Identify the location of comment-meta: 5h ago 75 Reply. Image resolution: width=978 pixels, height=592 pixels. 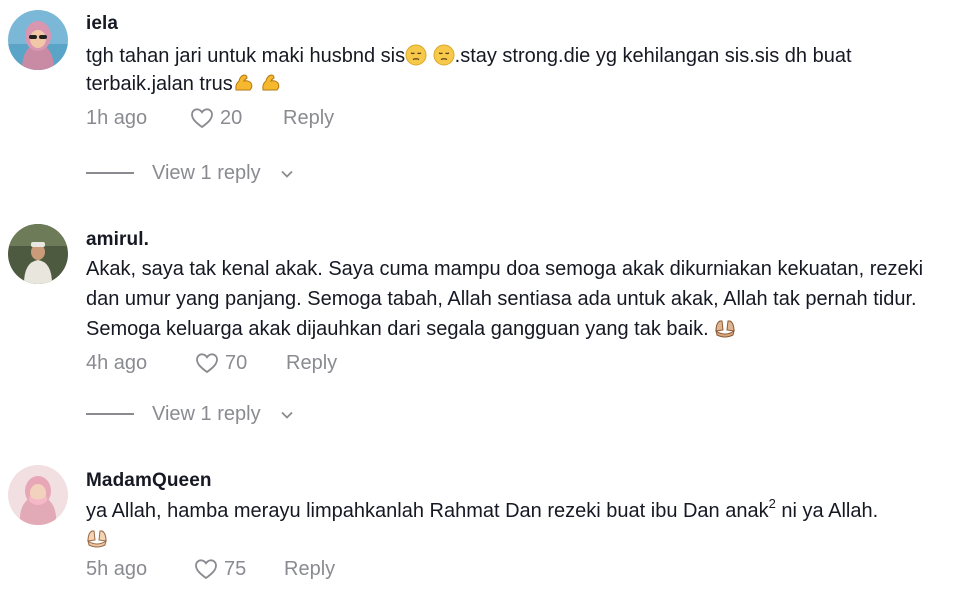
(522, 569).